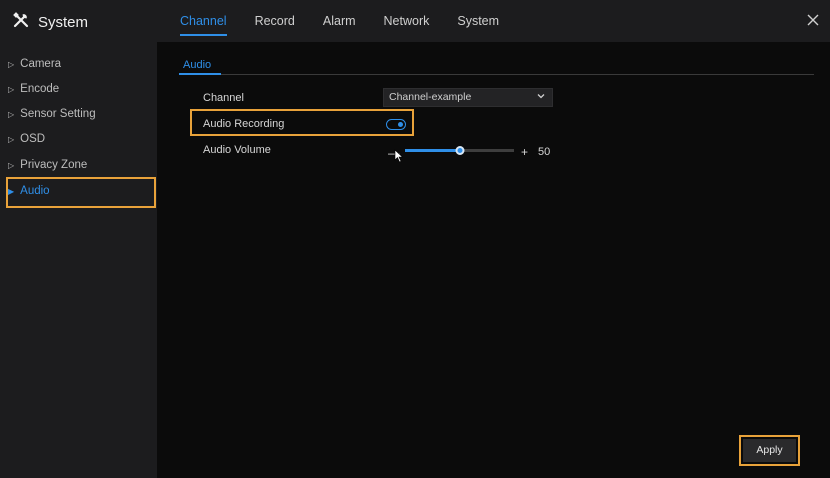  What do you see at coordinates (432, 150) in the screenshot?
I see `volume-slider-fill` at bounding box center [432, 150].